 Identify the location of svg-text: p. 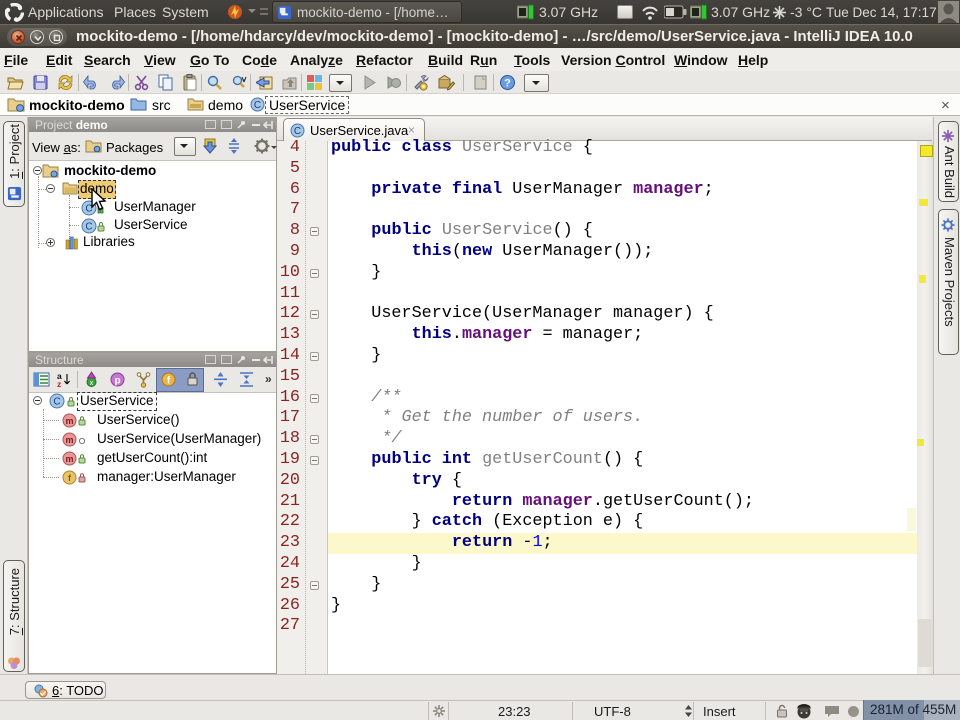
(117, 381).